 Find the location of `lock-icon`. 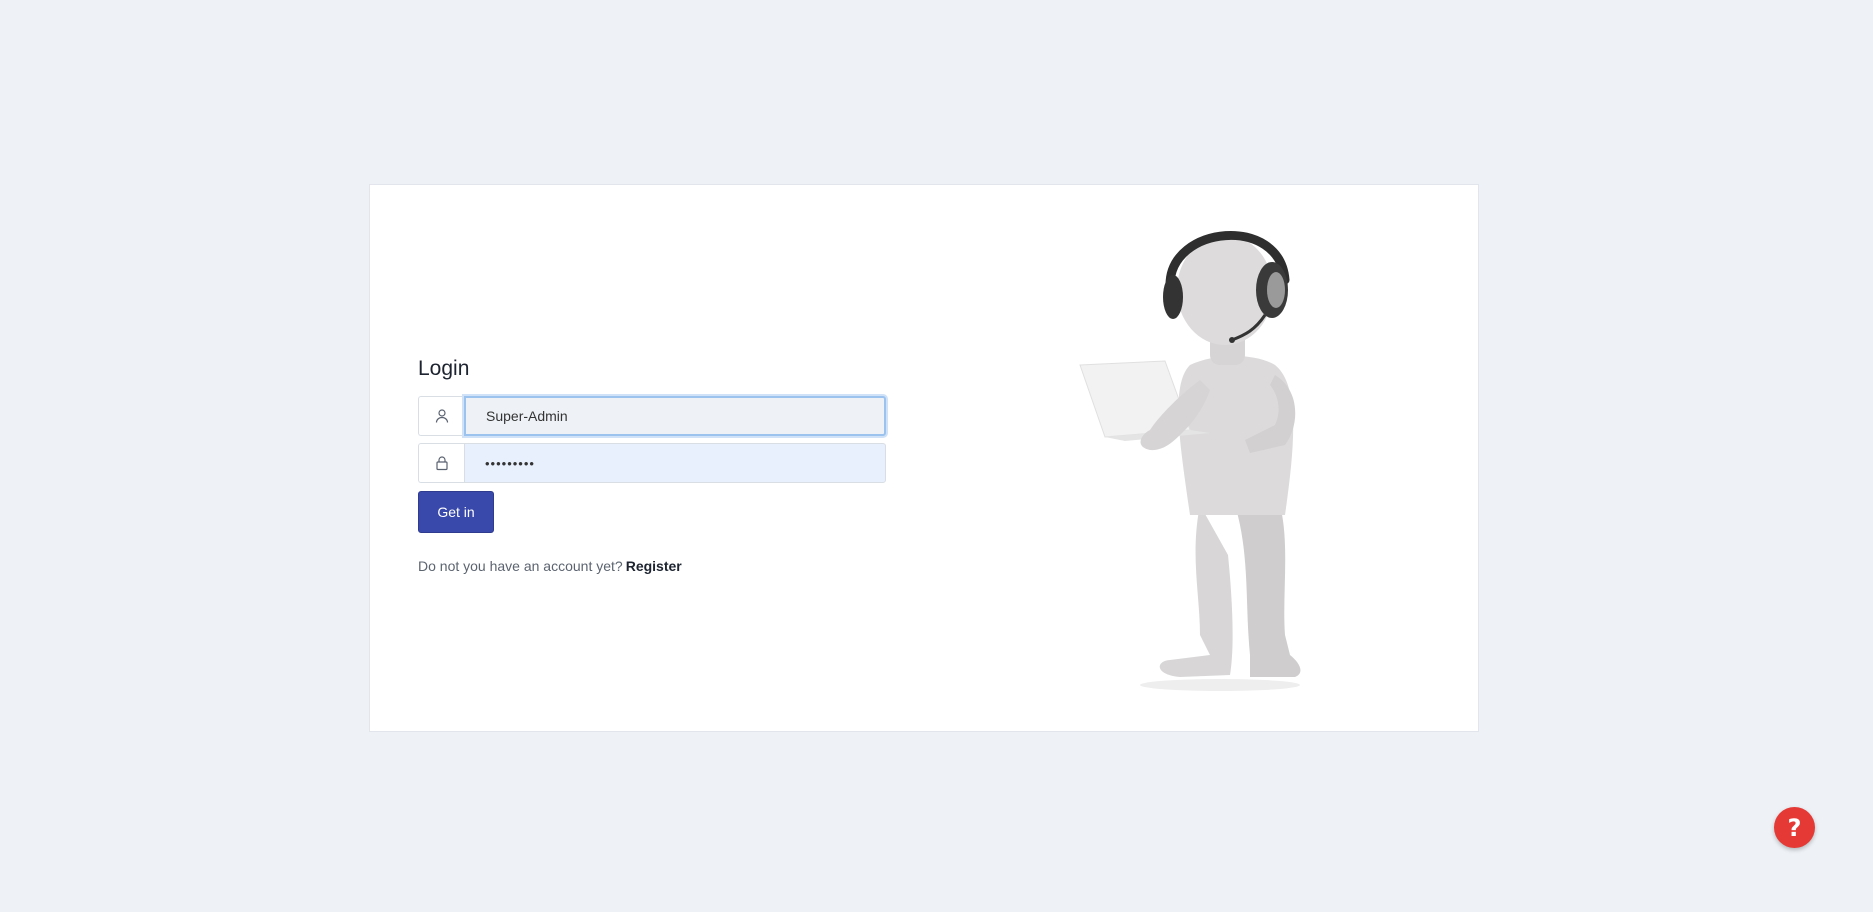

lock-icon is located at coordinates (441, 463).